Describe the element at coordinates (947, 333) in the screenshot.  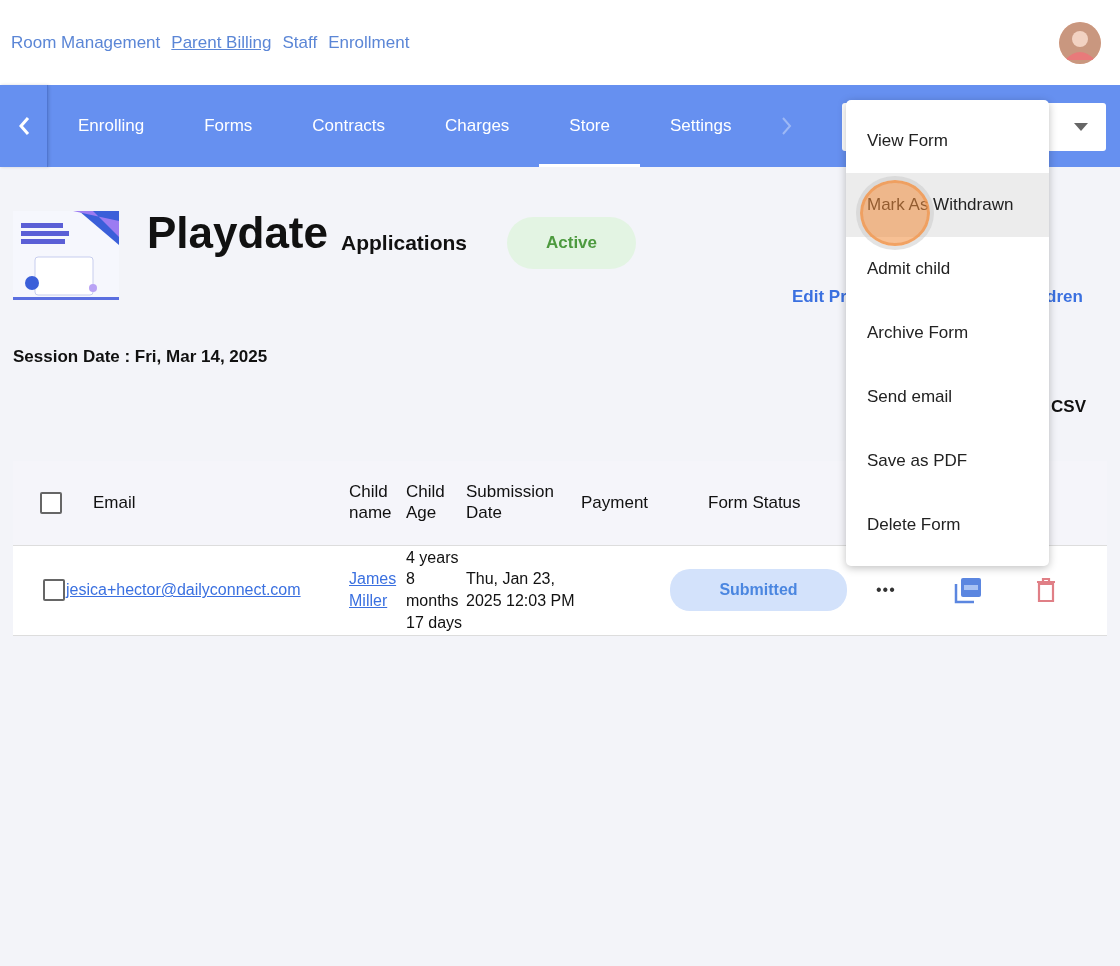
I see `menu-item: Archive Form` at that location.